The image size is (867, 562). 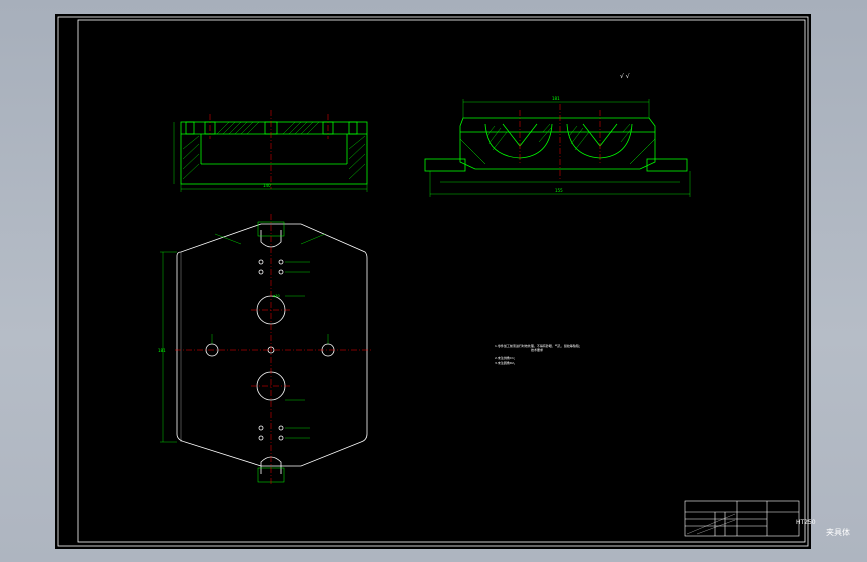 What do you see at coordinates (625, 76) in the screenshot?
I see `roughness-symbol: √ √` at bounding box center [625, 76].